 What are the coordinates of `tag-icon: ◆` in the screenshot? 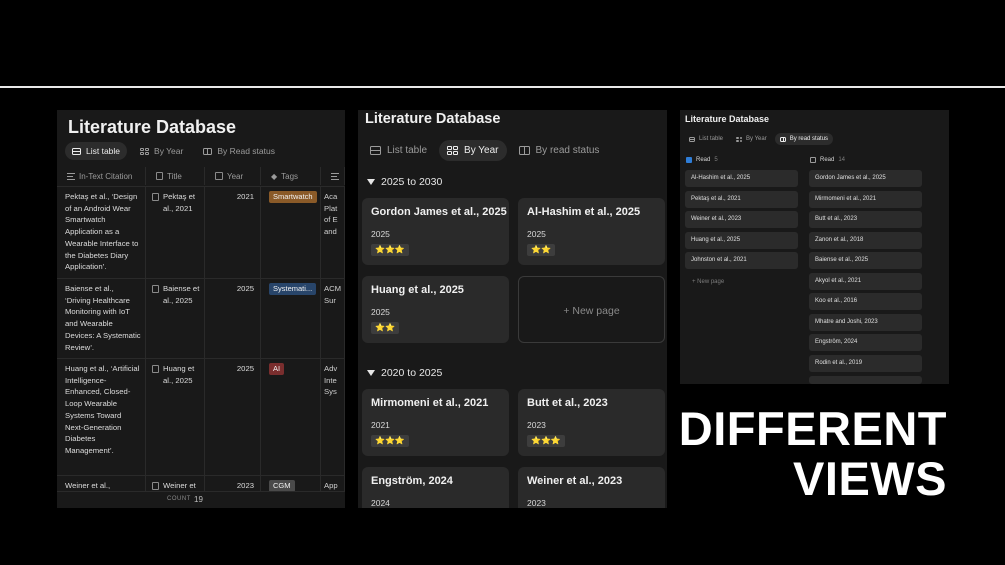 It's located at (274, 176).